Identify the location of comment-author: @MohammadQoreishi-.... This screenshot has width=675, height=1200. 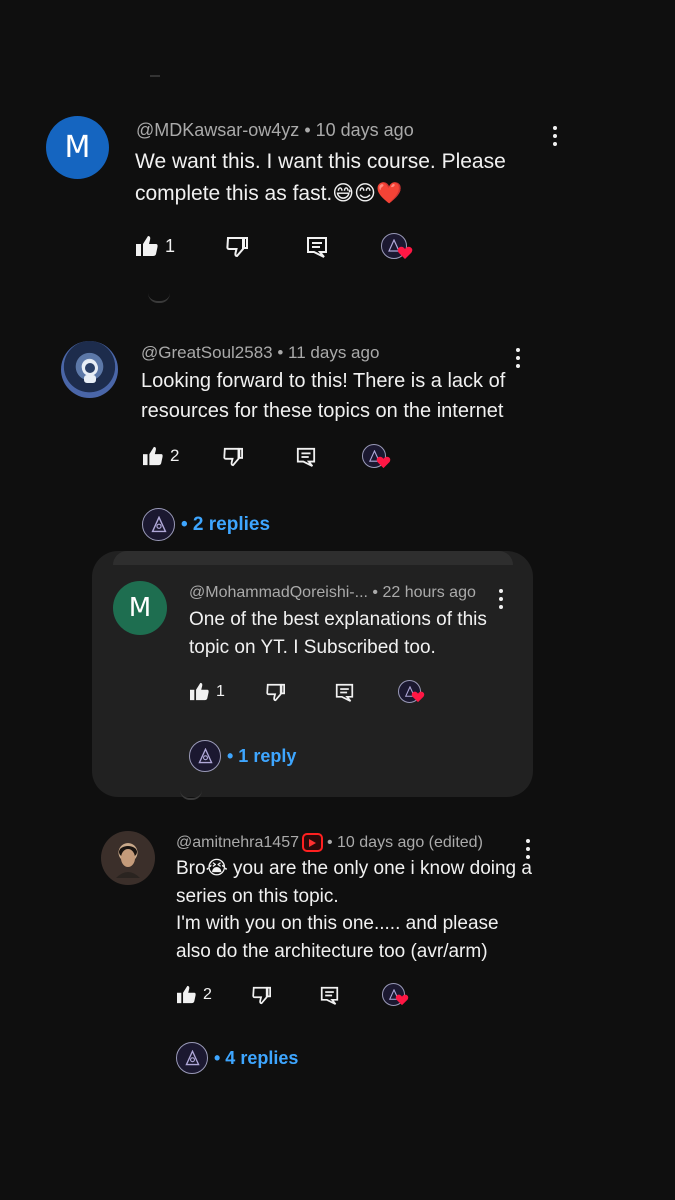
(278, 592).